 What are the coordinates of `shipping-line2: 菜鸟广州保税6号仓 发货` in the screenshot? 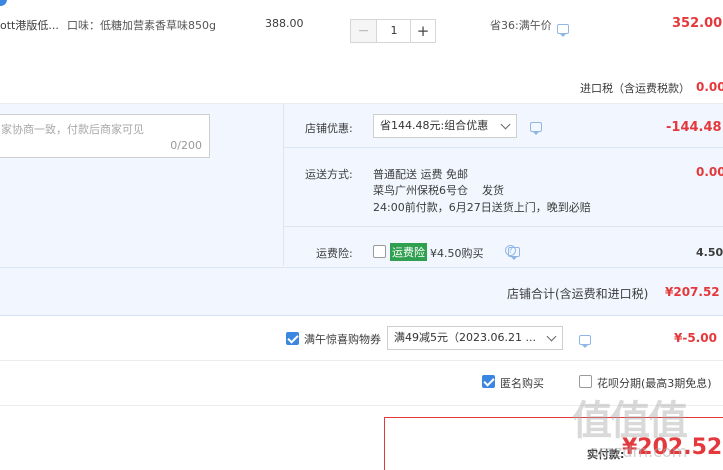 It's located at (438, 190).